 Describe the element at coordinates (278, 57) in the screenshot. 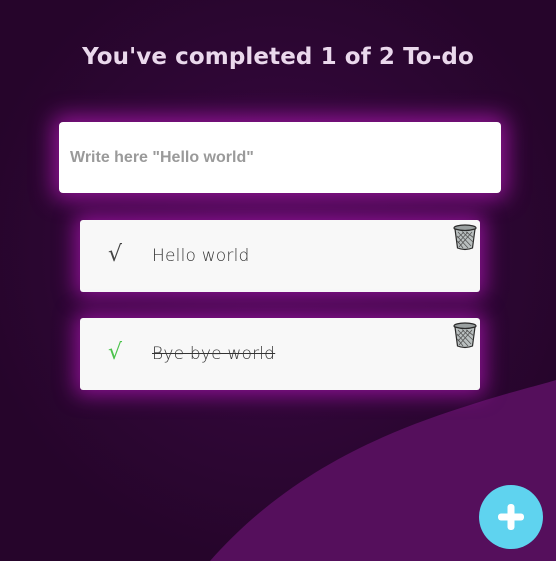

I see `completion-heading: You've completed 1 of 2 To-do` at that location.